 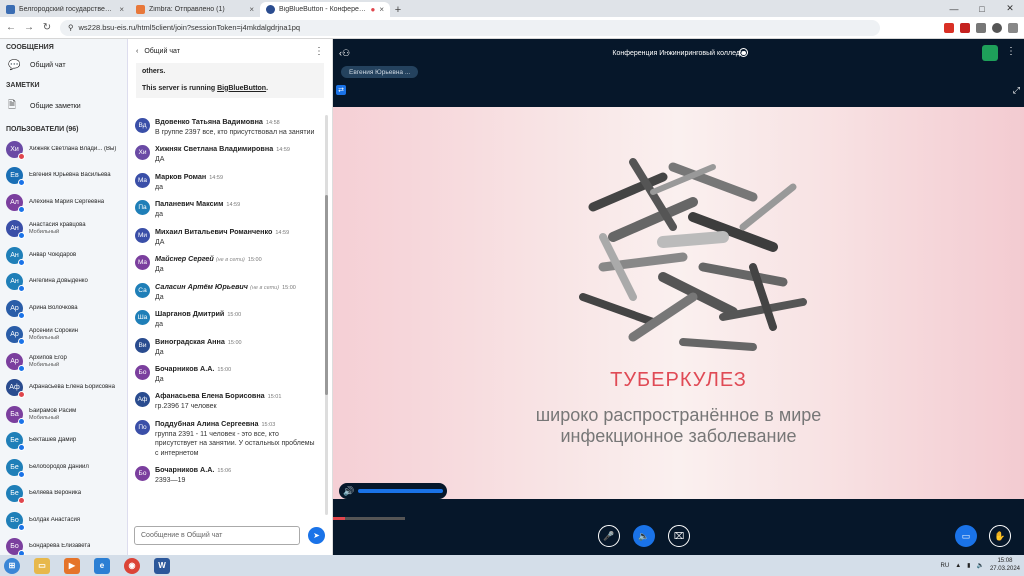 I want to click on public-chat-item: 💬 Общий чат, so click(x=63, y=65).